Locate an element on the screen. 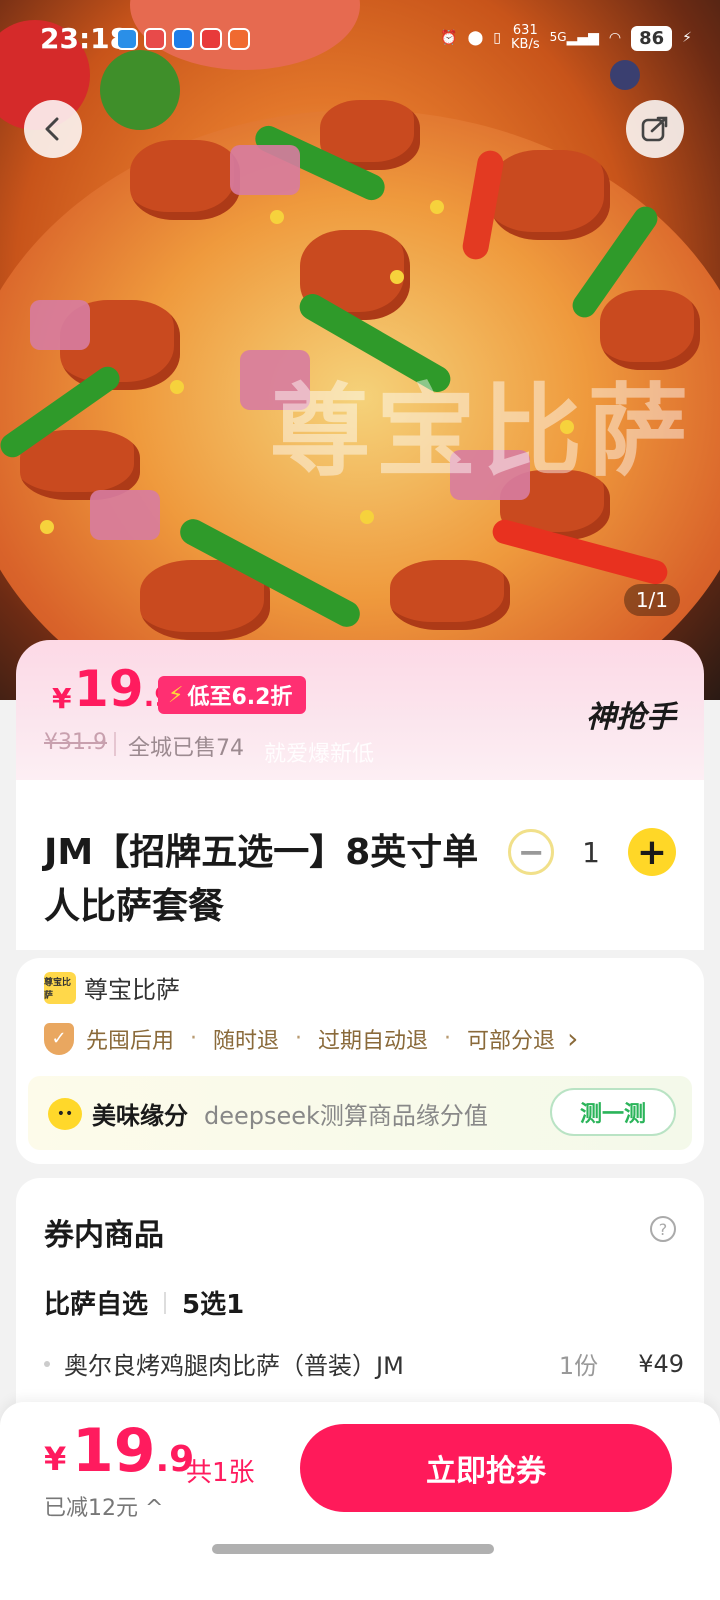 The width and height of the screenshot is (720, 1600). total-currency: ¥ is located at coordinates (55, 1459).